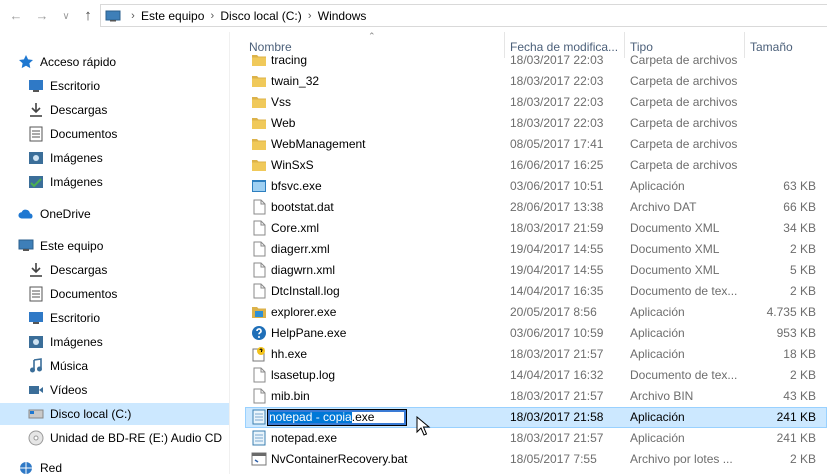  What do you see at coordinates (114, 465) in the screenshot?
I see `nav-item: Red` at bounding box center [114, 465].